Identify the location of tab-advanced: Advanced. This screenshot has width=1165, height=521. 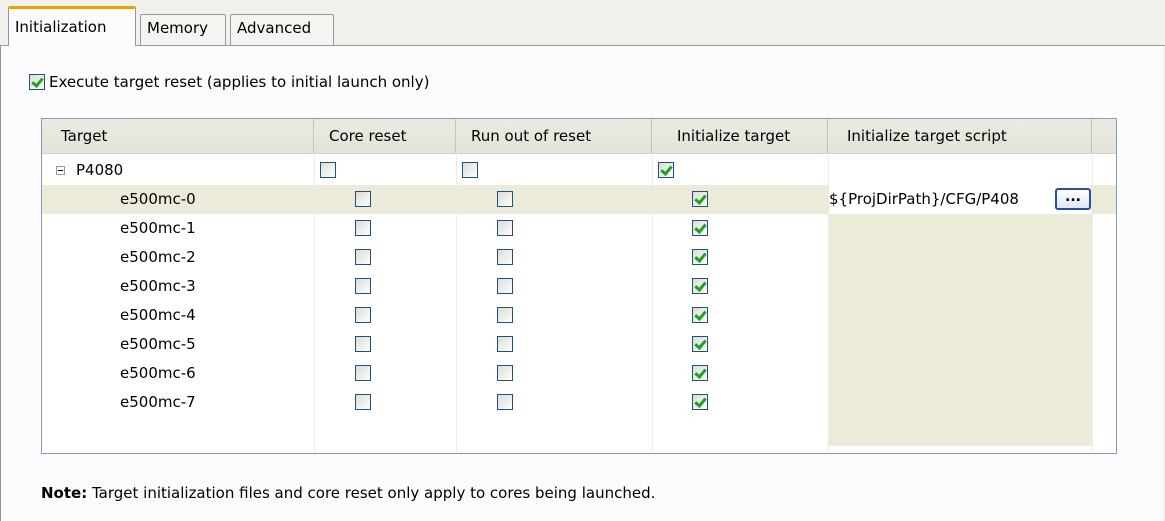
(282, 29).